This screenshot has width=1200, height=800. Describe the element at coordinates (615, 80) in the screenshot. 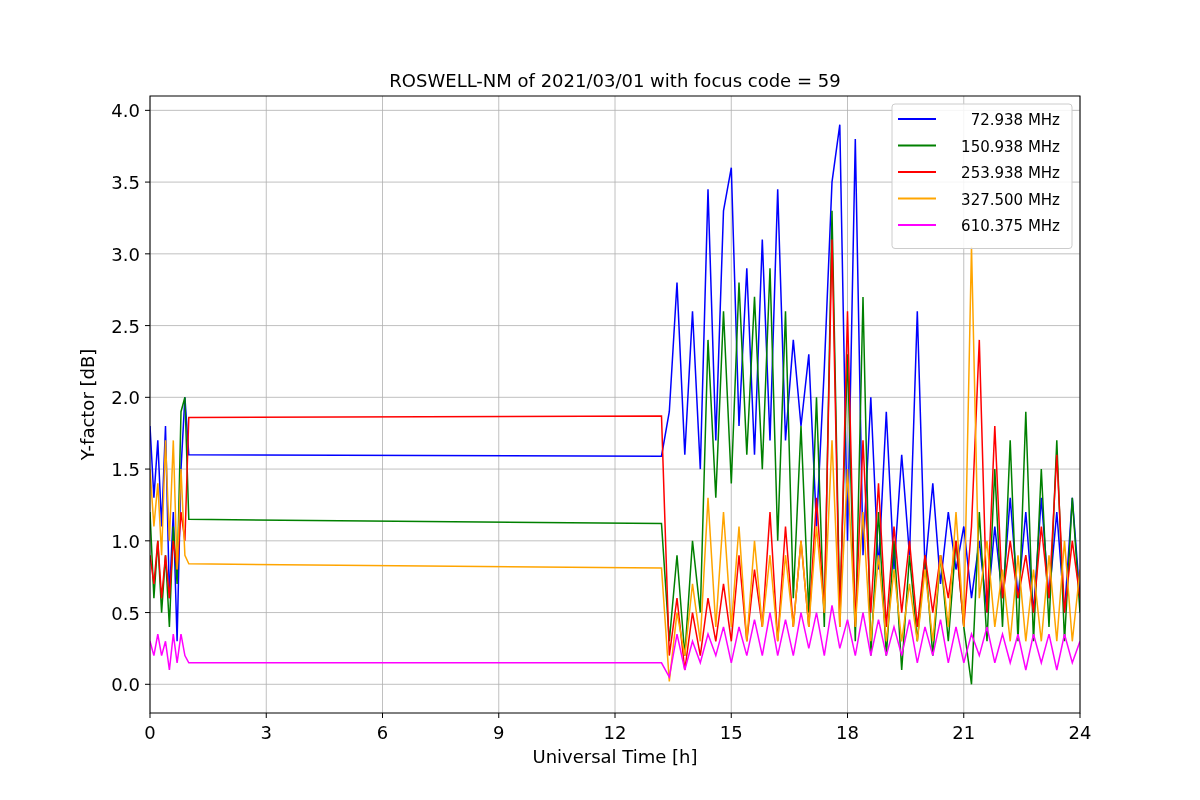

I see `chart-title: ROSWELL-NM of 2021/03/01 with focus code = 59` at that location.